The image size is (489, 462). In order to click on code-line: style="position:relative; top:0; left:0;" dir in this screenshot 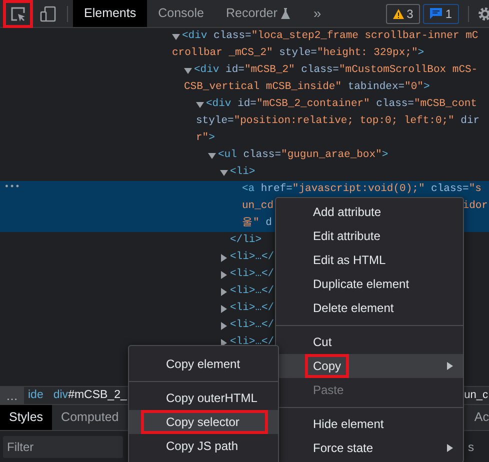, I will do `click(338, 121)`.